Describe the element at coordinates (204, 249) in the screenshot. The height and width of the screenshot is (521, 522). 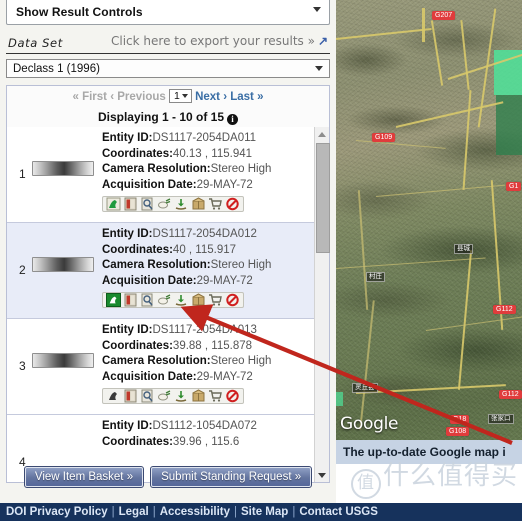
I see `coordinates-value: 40 , 115.917` at that location.